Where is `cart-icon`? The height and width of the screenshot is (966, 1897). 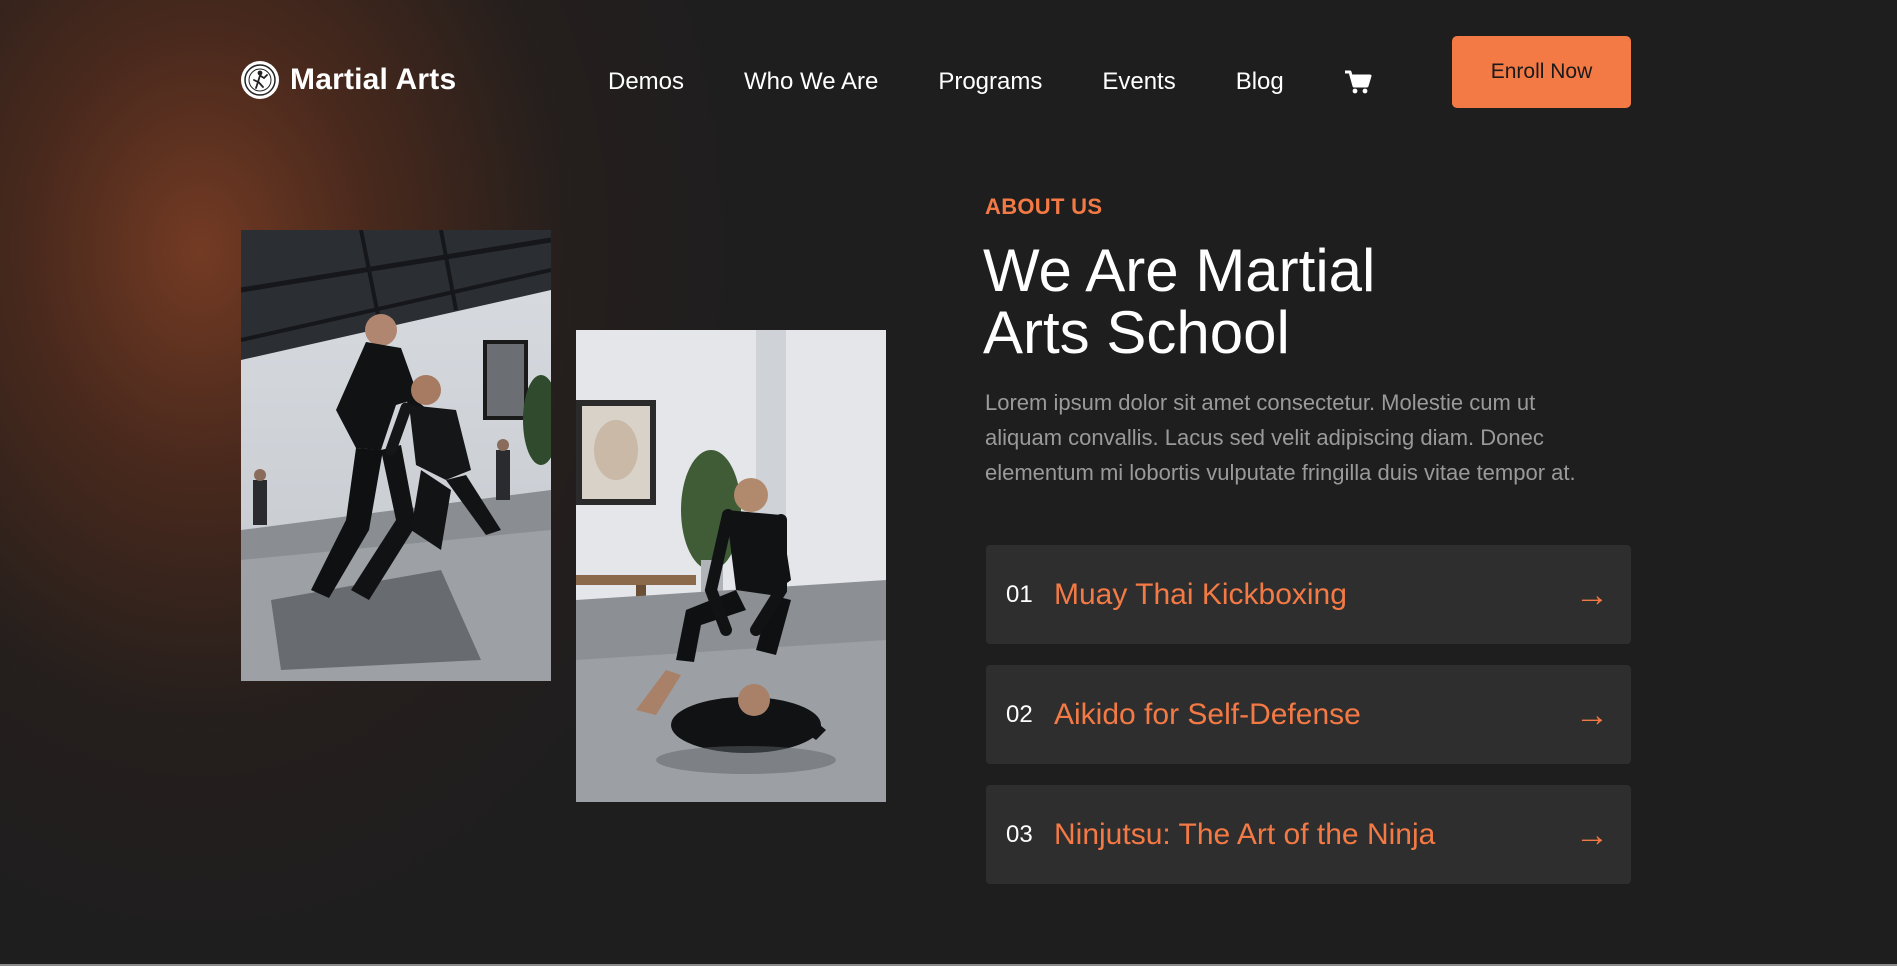 cart-icon is located at coordinates (1358, 82).